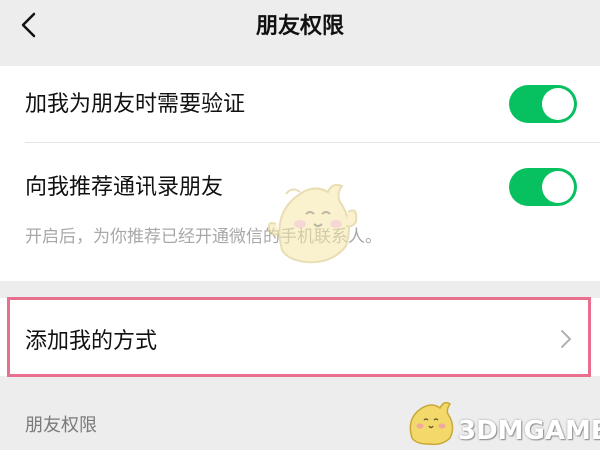 The height and width of the screenshot is (450, 600). What do you see at coordinates (61, 425) in the screenshot?
I see `section-header: 朋友权限` at bounding box center [61, 425].